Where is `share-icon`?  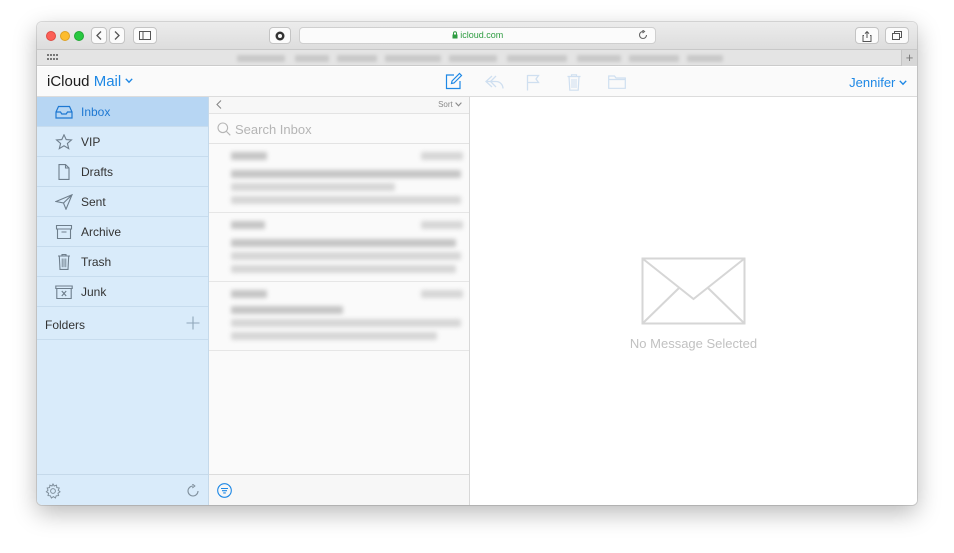 share-icon is located at coordinates (867, 36).